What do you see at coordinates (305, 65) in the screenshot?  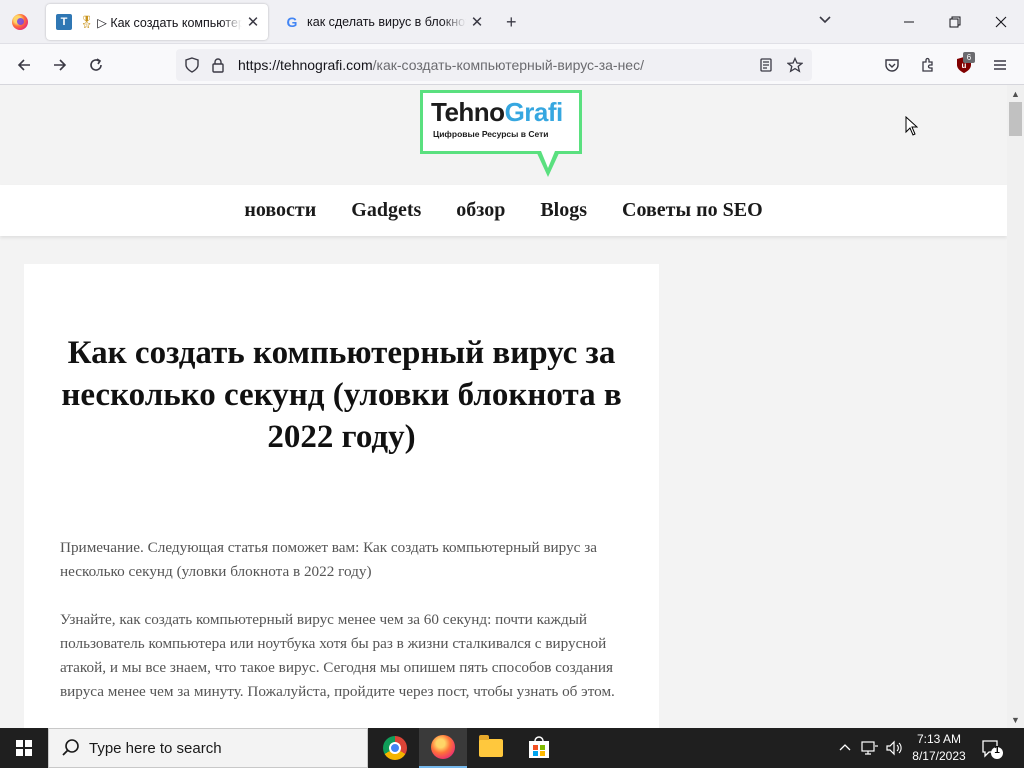 I see `url-host: https://tehnografi.com` at bounding box center [305, 65].